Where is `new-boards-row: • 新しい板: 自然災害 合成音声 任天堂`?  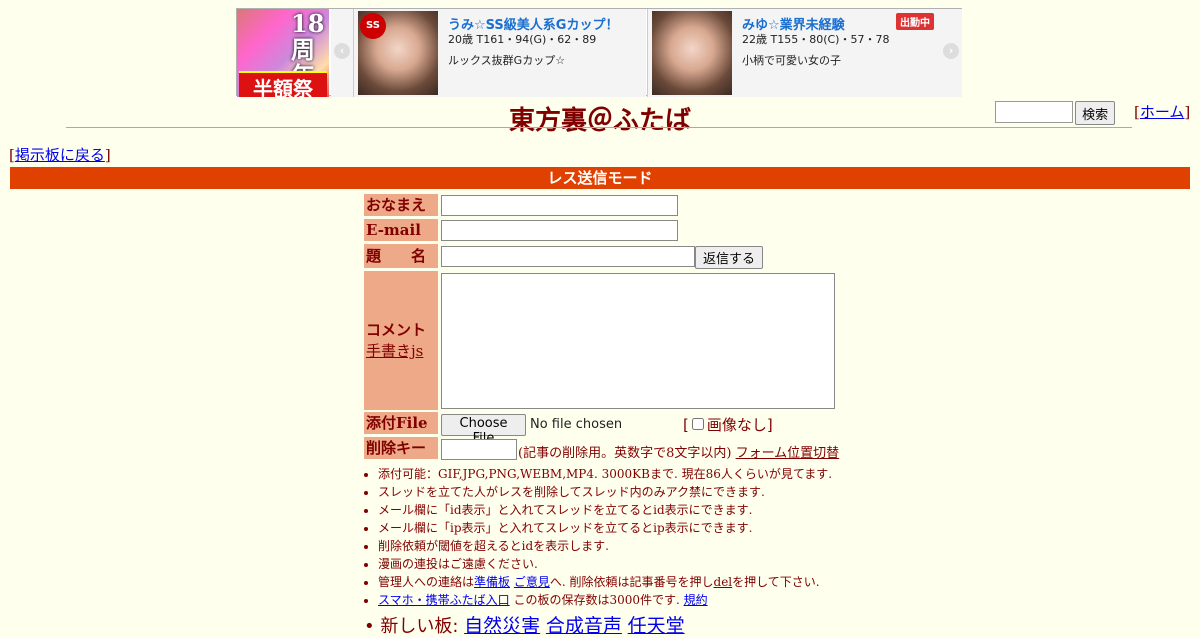 new-boards-row: • 新しい板: 自然災害 合成音声 任天堂 is located at coordinates (524, 626).